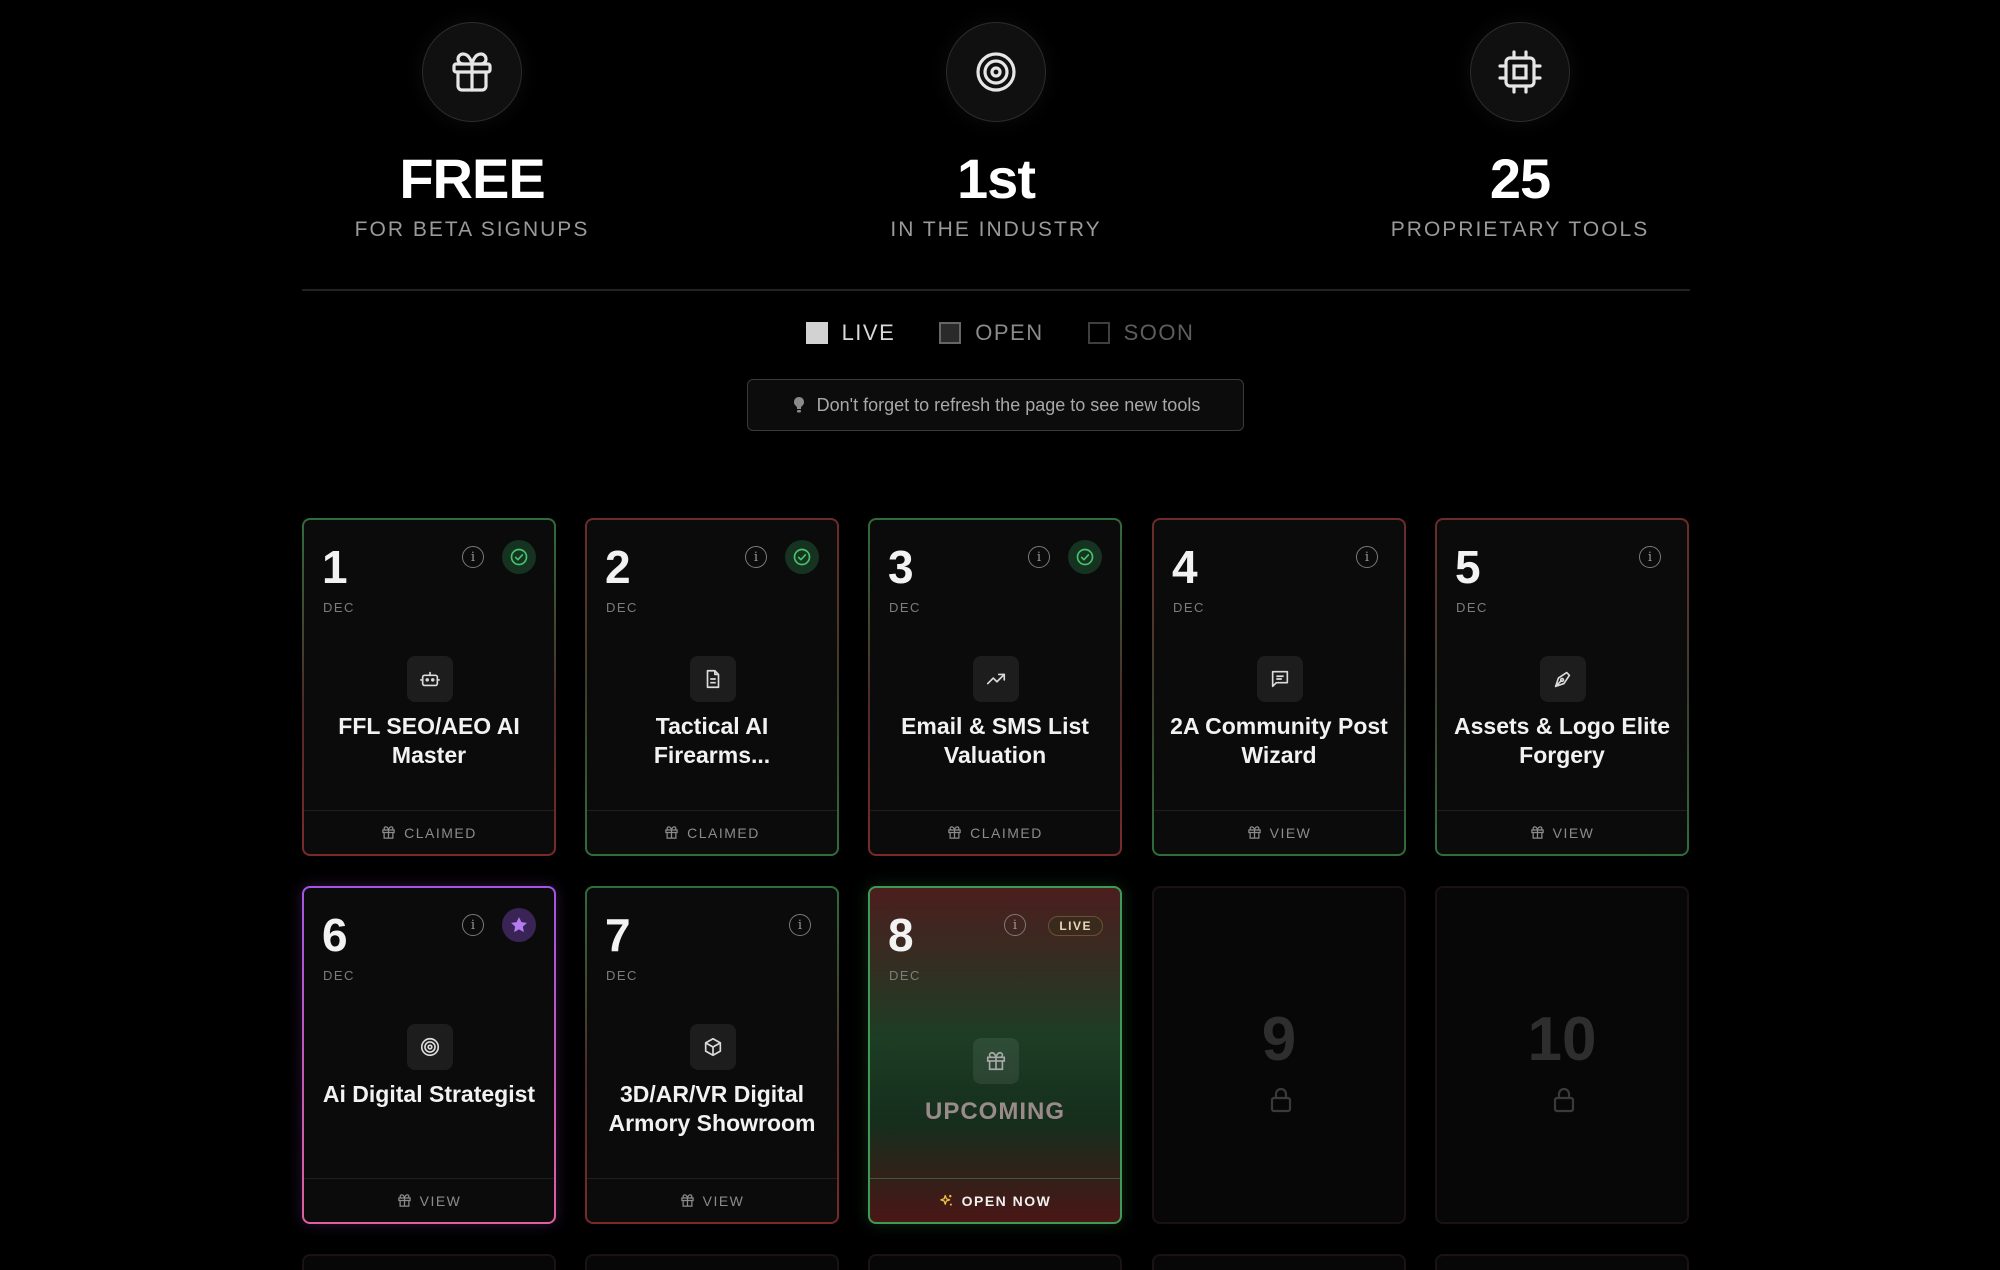 The height and width of the screenshot is (1270, 2000). What do you see at coordinates (996, 229) in the screenshot?
I see `stat-label: IN THE INDUSTRY` at bounding box center [996, 229].